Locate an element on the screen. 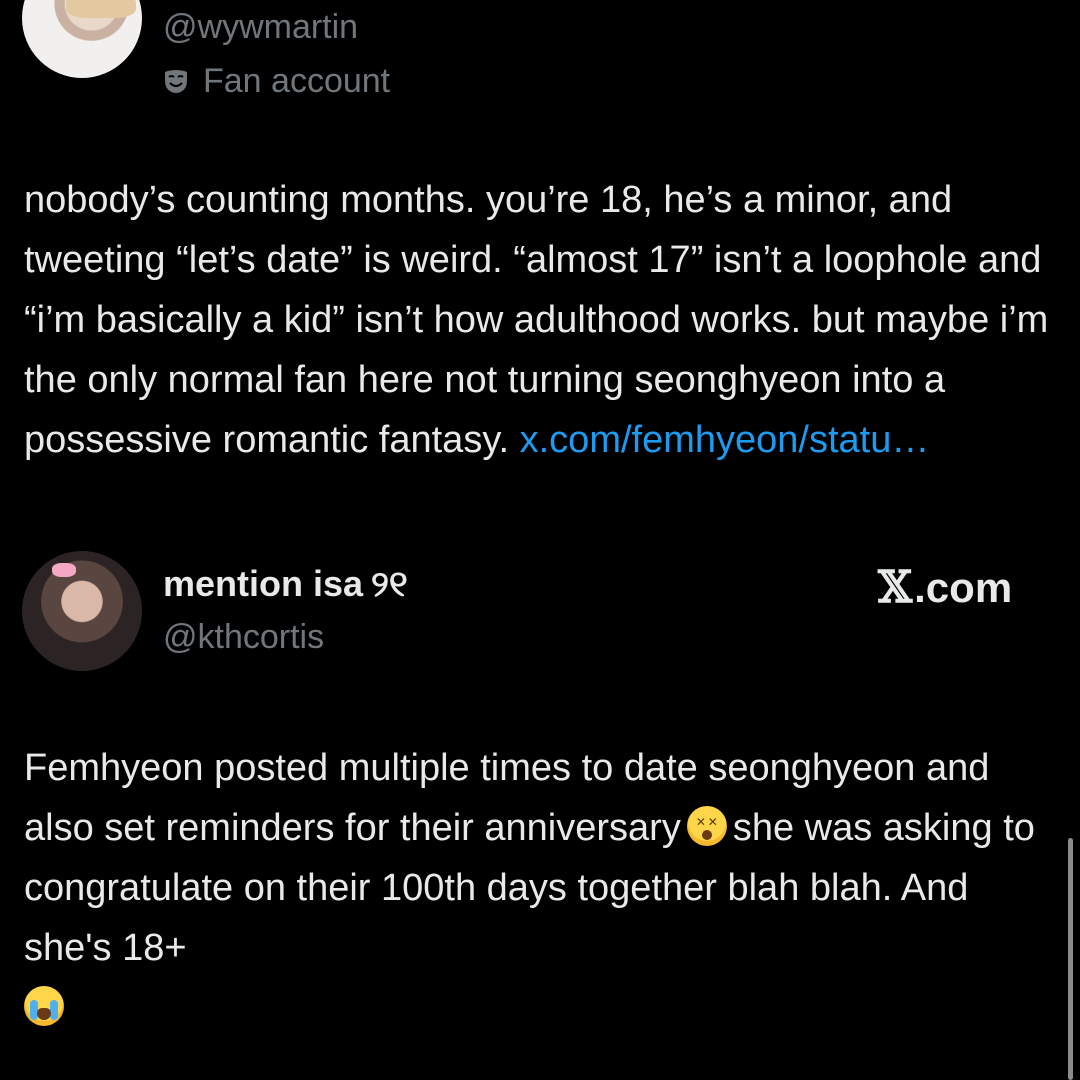 The image size is (1080, 1080). display-name-suffix: ୨୧ is located at coordinates (389, 583).